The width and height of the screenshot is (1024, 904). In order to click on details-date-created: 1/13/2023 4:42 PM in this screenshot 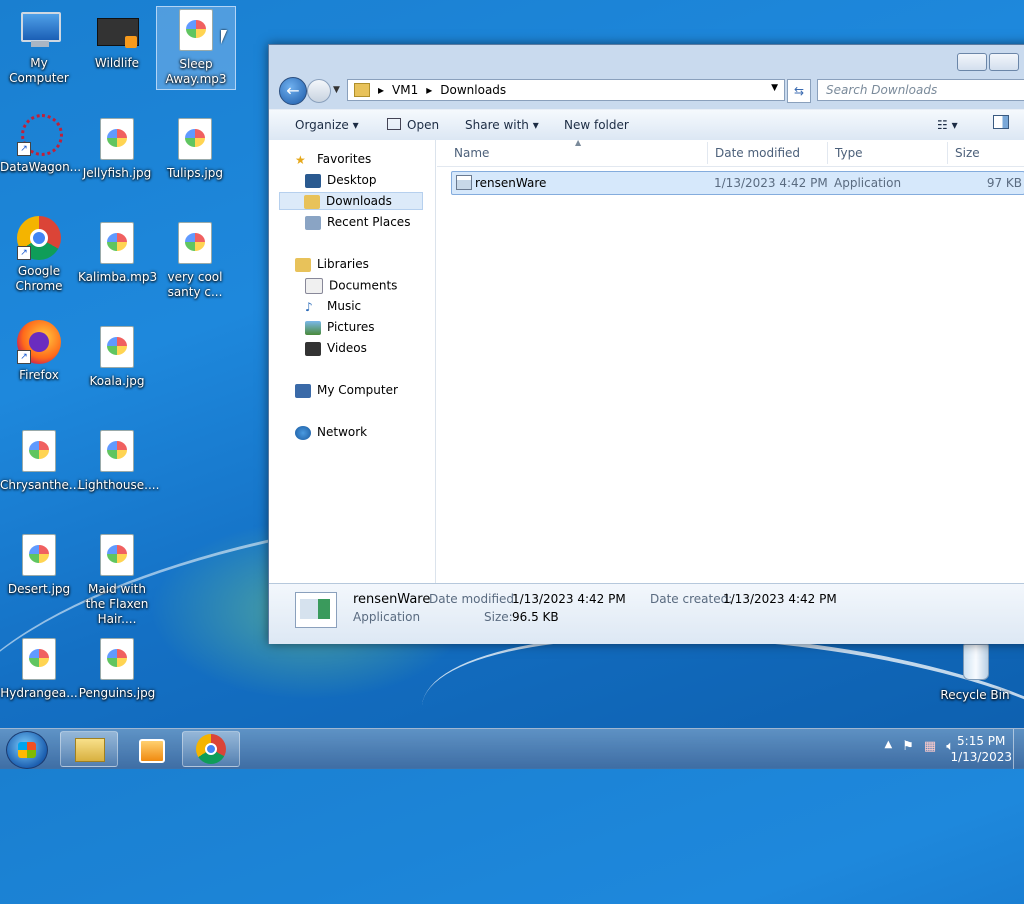, I will do `click(780, 599)`.